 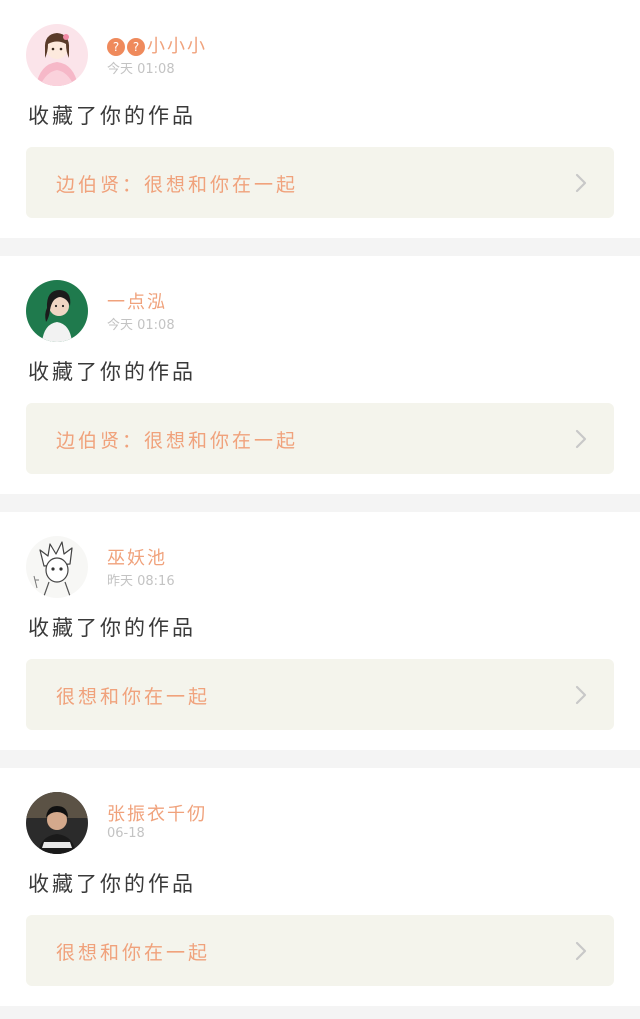 What do you see at coordinates (137, 301) in the screenshot?
I see `username: 一点泓` at bounding box center [137, 301].